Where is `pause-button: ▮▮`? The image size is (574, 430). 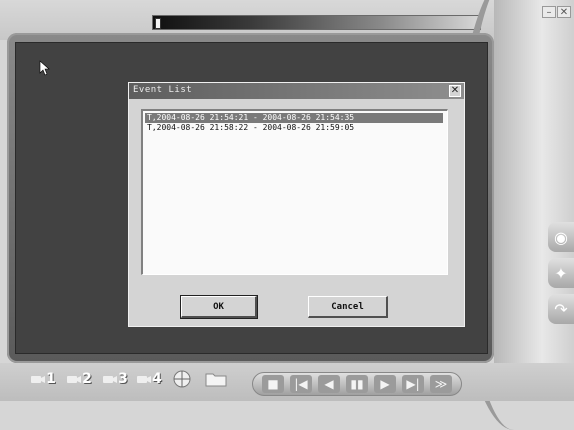
pause-button: ▮▮ is located at coordinates (357, 384).